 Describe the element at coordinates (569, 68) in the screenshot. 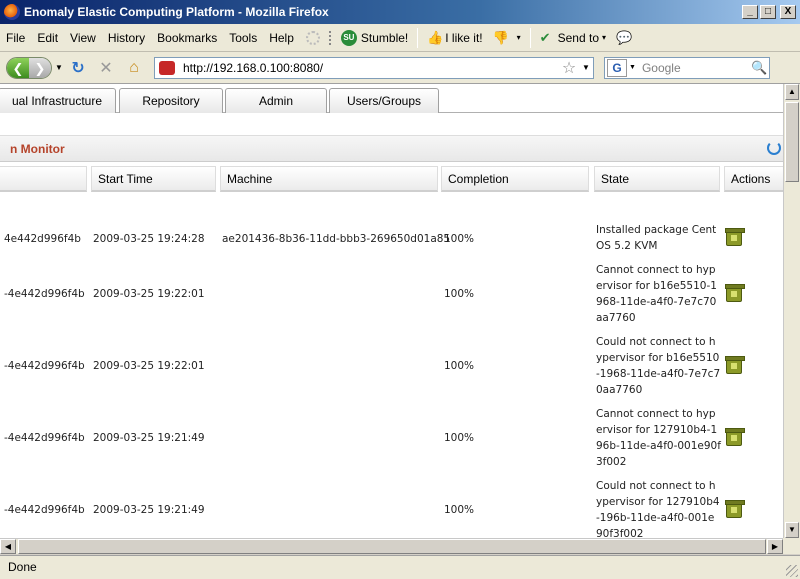

I see `bookmark-star-icon: ☆` at that location.